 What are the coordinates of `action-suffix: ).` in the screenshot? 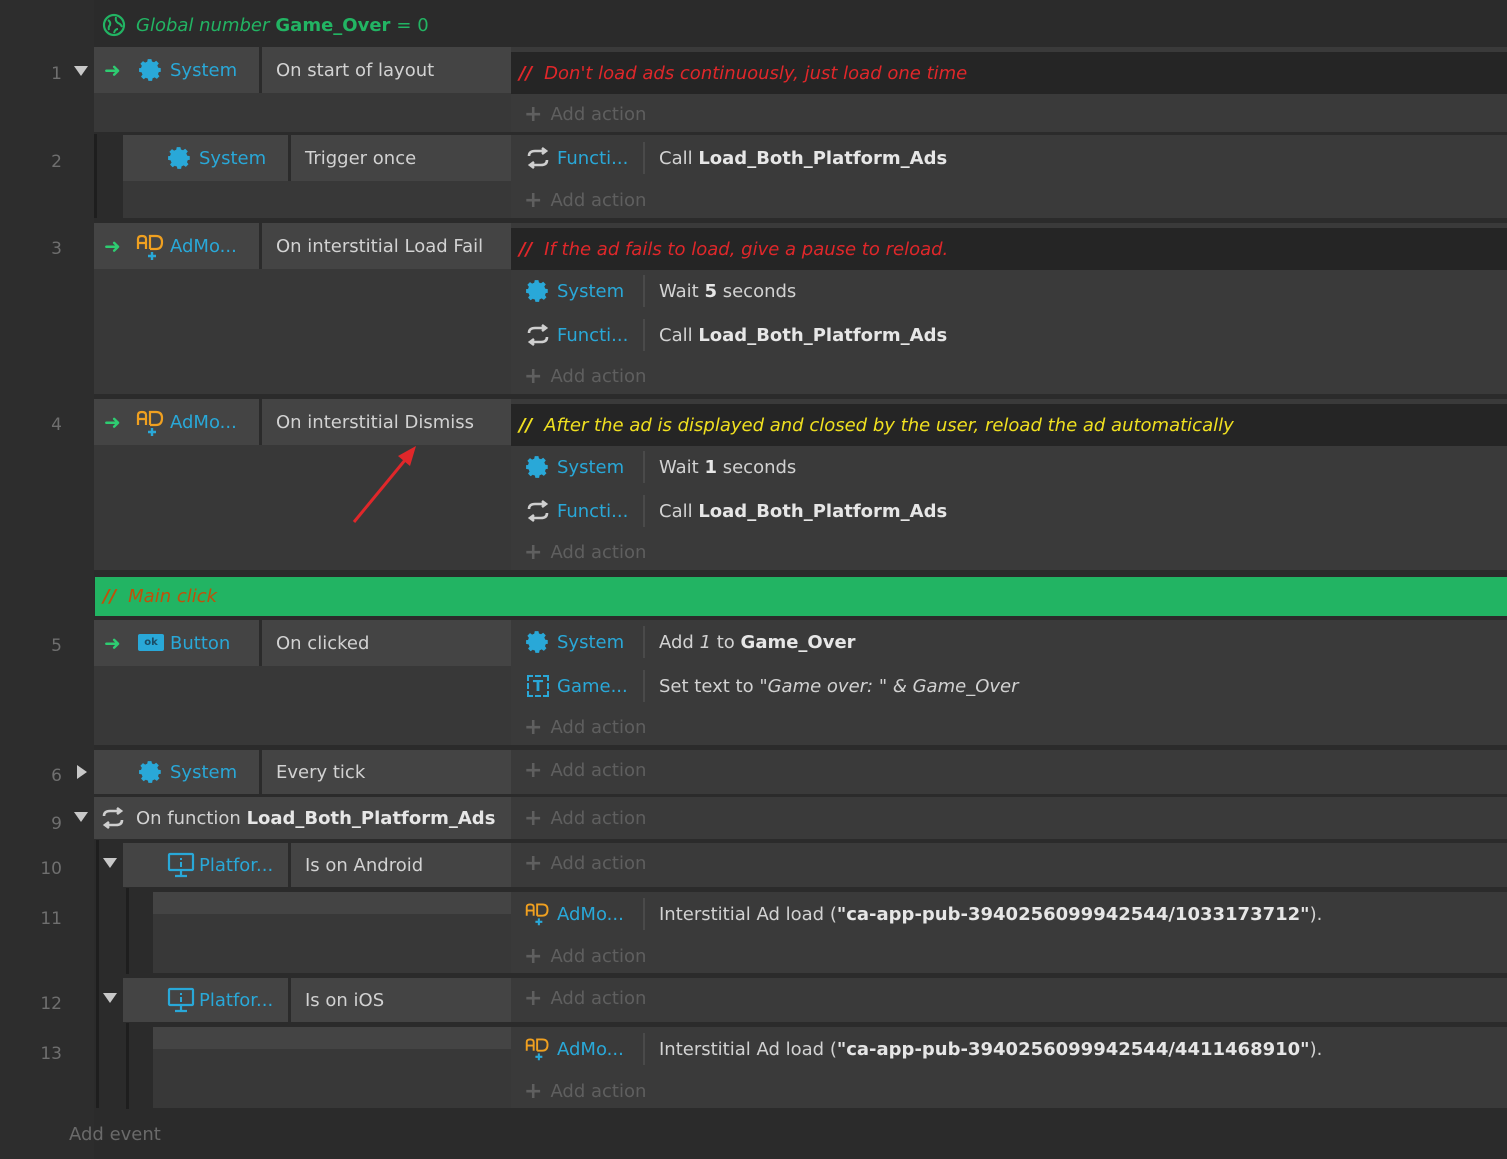 It's located at (1316, 914).